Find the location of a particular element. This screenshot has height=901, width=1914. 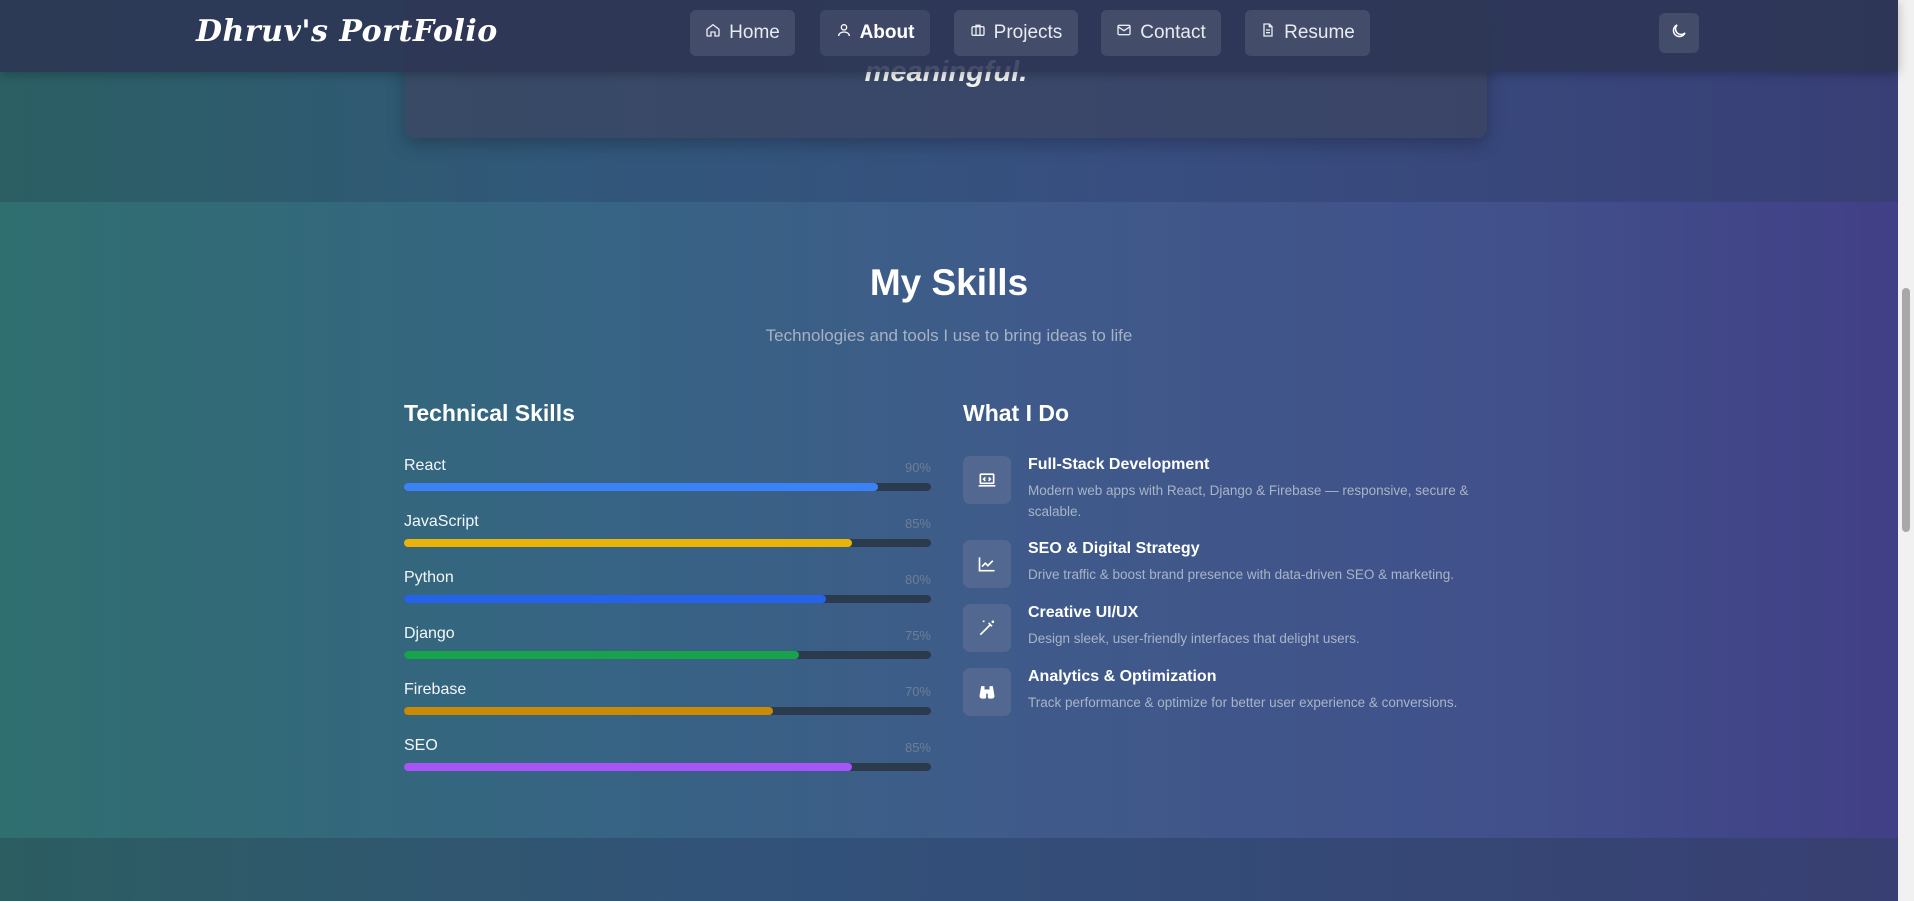

what-i-do-title: What I Do is located at coordinates (1016, 413).